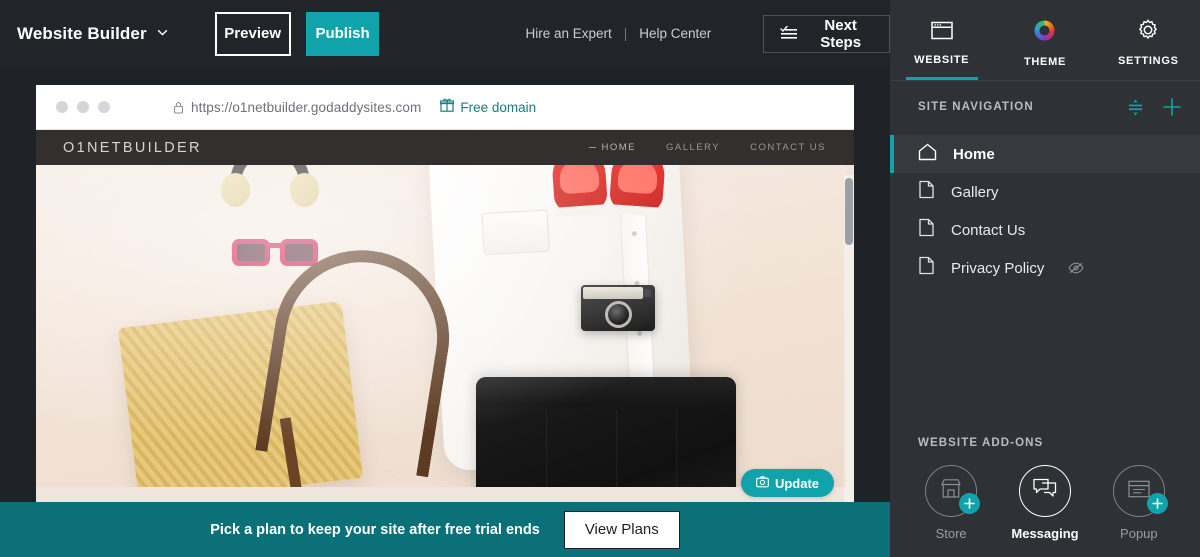 This screenshot has width=1200, height=557. I want to click on sidebar-page-privacy-policy: Privacy Policy, so click(1045, 268).